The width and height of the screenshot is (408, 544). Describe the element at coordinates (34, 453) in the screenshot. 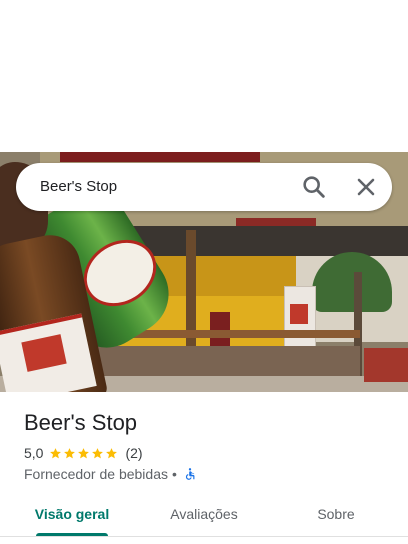

I see `rating-value: 5,0` at that location.